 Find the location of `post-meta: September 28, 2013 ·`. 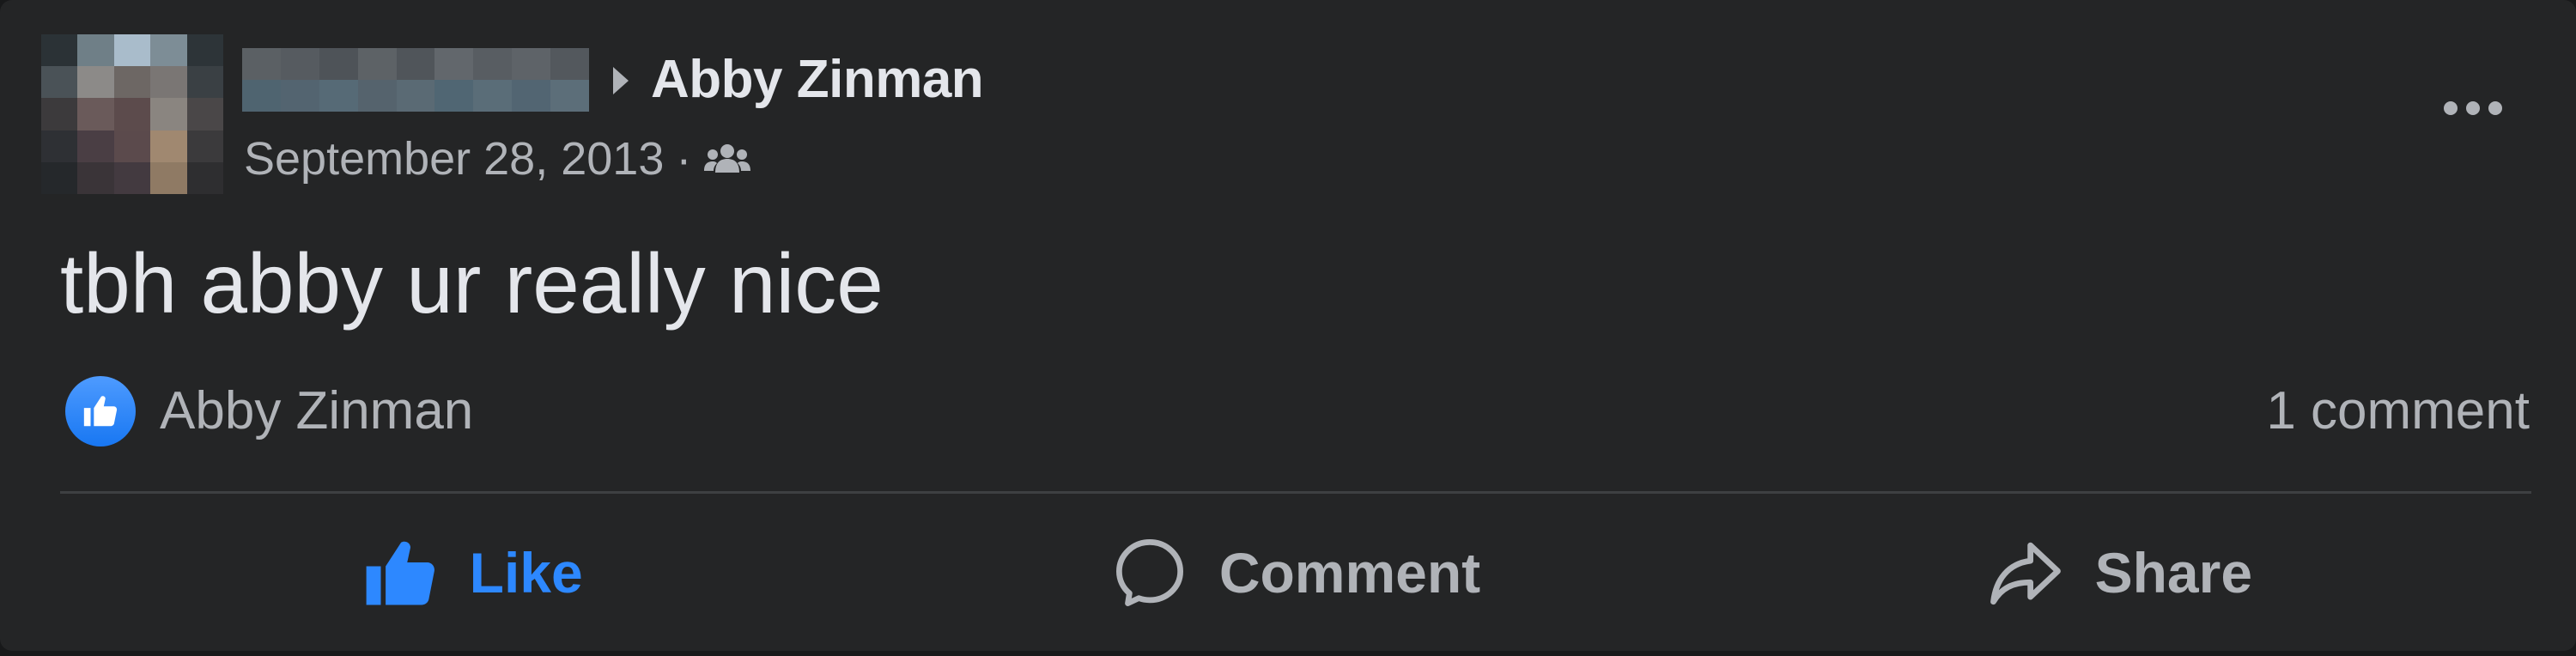

post-meta: September 28, 2013 · is located at coordinates (497, 159).